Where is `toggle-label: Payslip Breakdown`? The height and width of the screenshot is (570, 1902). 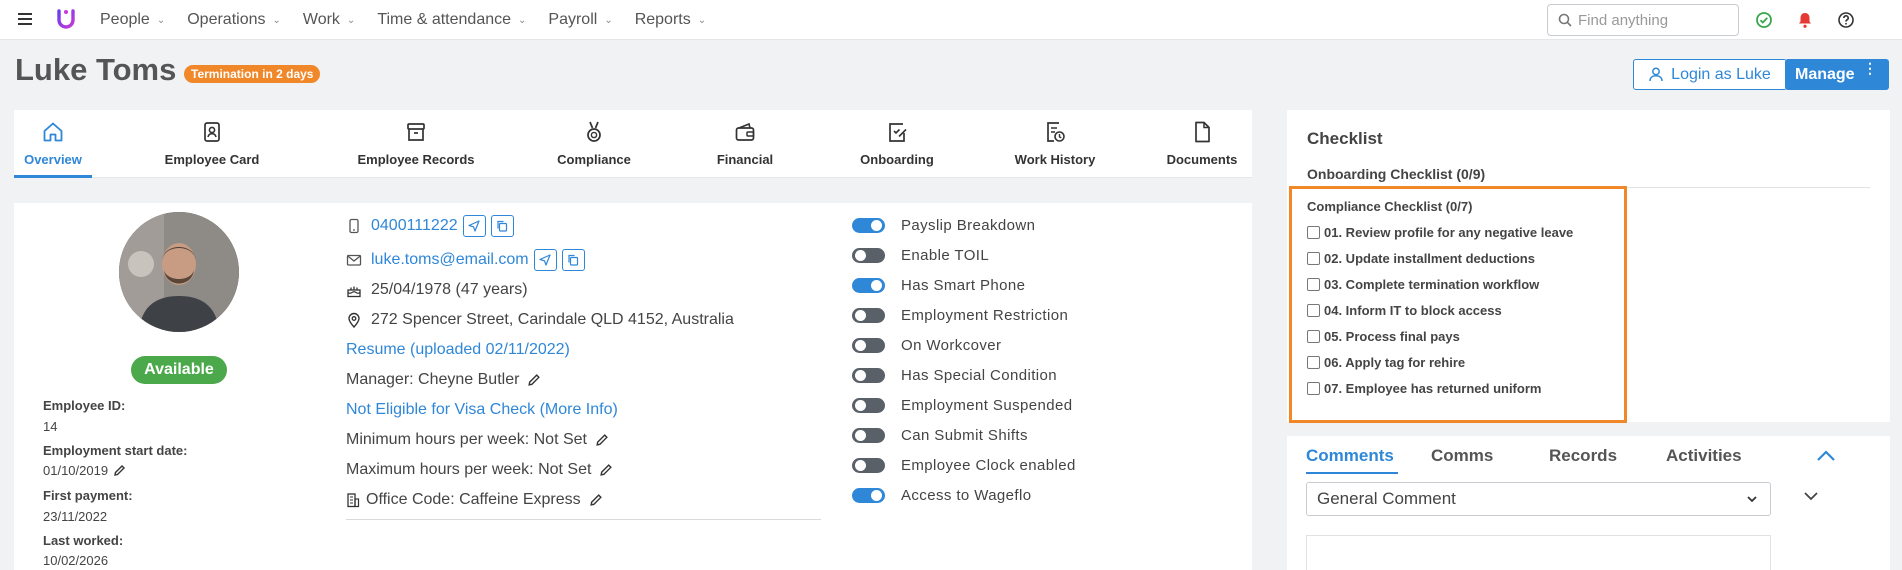
toggle-label: Payslip Breakdown is located at coordinates (968, 225).